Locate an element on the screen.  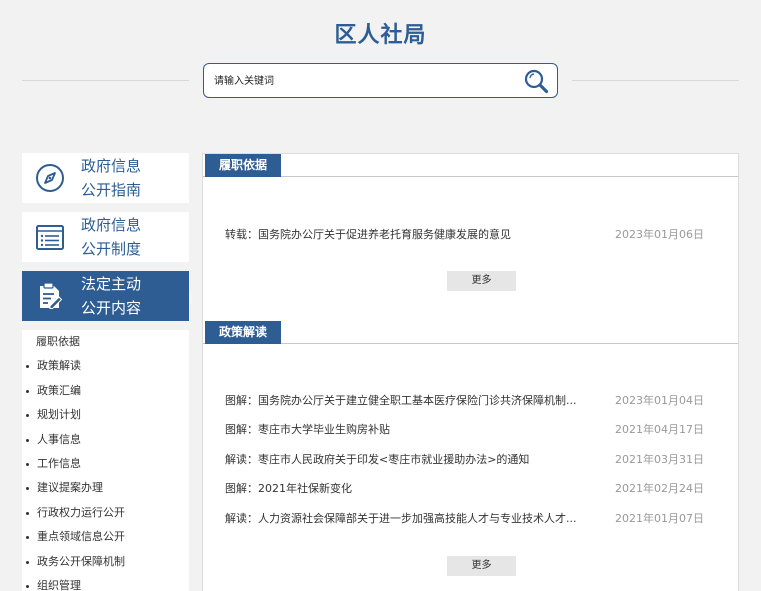
search-box is located at coordinates (380, 80).